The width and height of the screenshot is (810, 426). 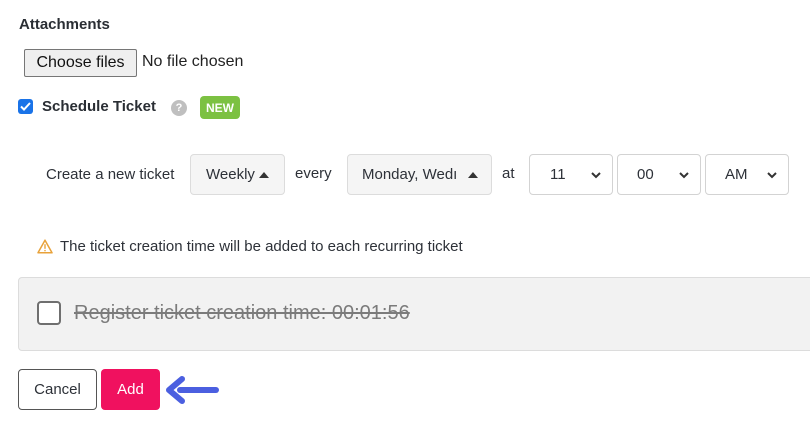 What do you see at coordinates (558, 174) in the screenshot?
I see `hour-value: 11` at bounding box center [558, 174].